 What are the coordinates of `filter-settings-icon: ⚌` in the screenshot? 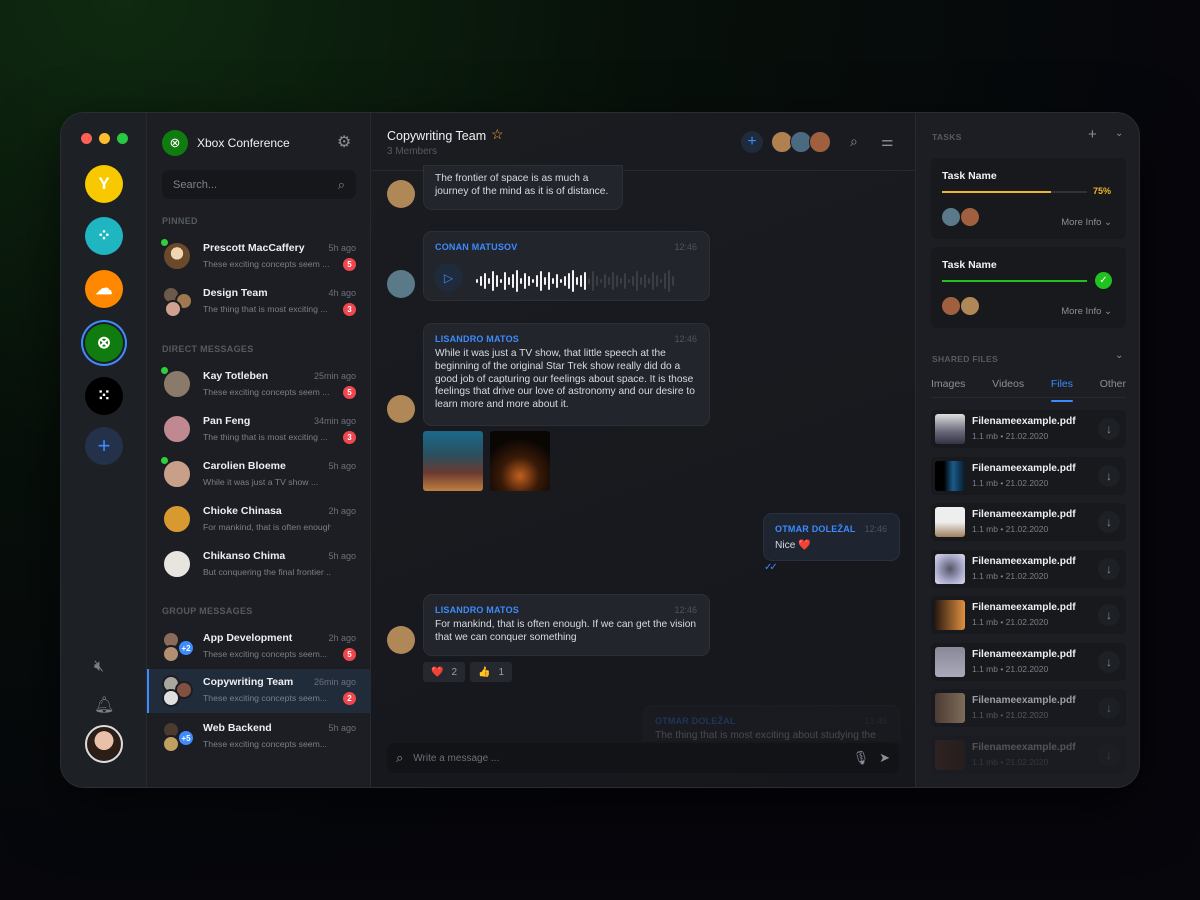 It's located at (887, 141).